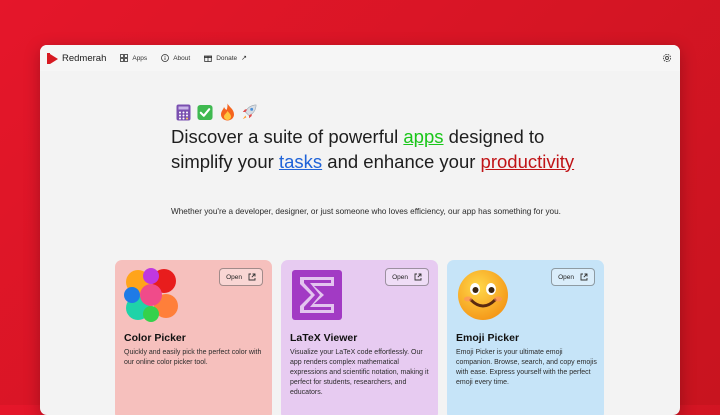 This screenshot has width=720, height=415. What do you see at coordinates (151, 295) in the screenshot?
I see `color-wheel-icon` at bounding box center [151, 295].